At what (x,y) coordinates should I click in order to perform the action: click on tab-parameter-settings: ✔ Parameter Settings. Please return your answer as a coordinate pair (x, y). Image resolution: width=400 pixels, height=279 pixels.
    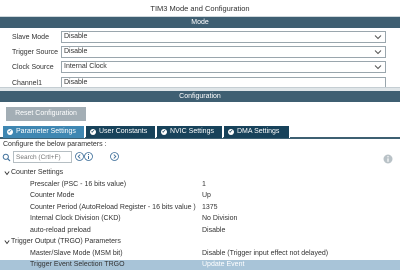
    Looking at the image, I should click on (44, 132).